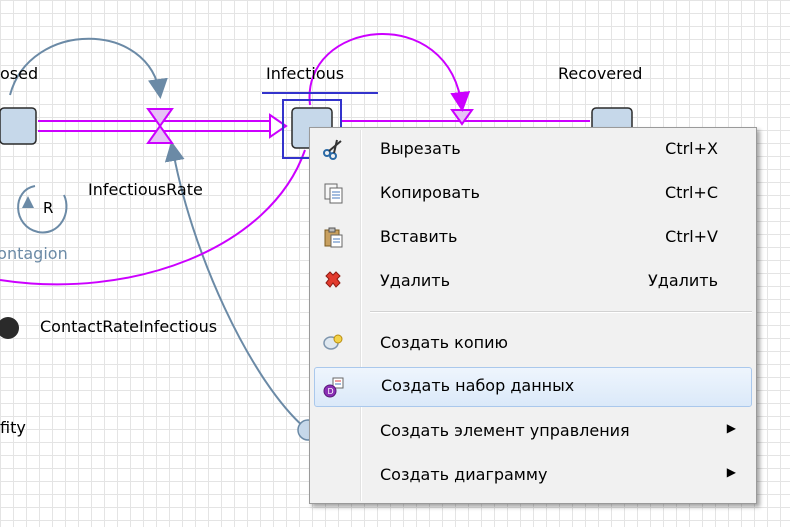 The height and width of the screenshot is (527, 790). I want to click on exposed-label: osed, so click(19, 73).